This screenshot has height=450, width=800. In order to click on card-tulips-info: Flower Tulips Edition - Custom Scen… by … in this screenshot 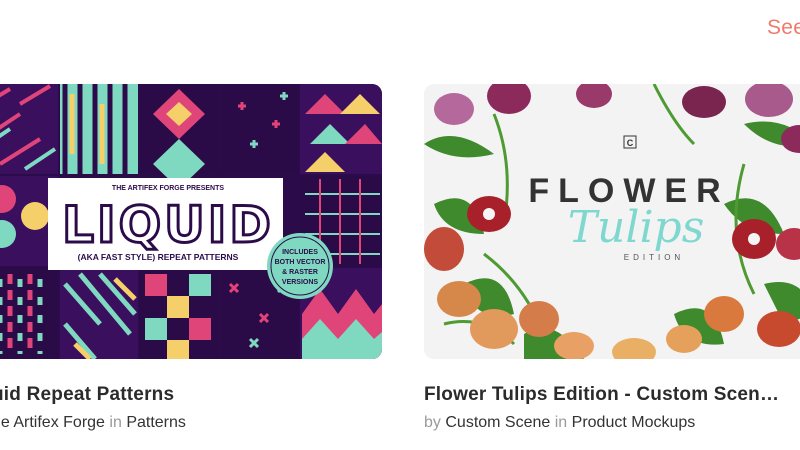, I will do `click(612, 400)`.